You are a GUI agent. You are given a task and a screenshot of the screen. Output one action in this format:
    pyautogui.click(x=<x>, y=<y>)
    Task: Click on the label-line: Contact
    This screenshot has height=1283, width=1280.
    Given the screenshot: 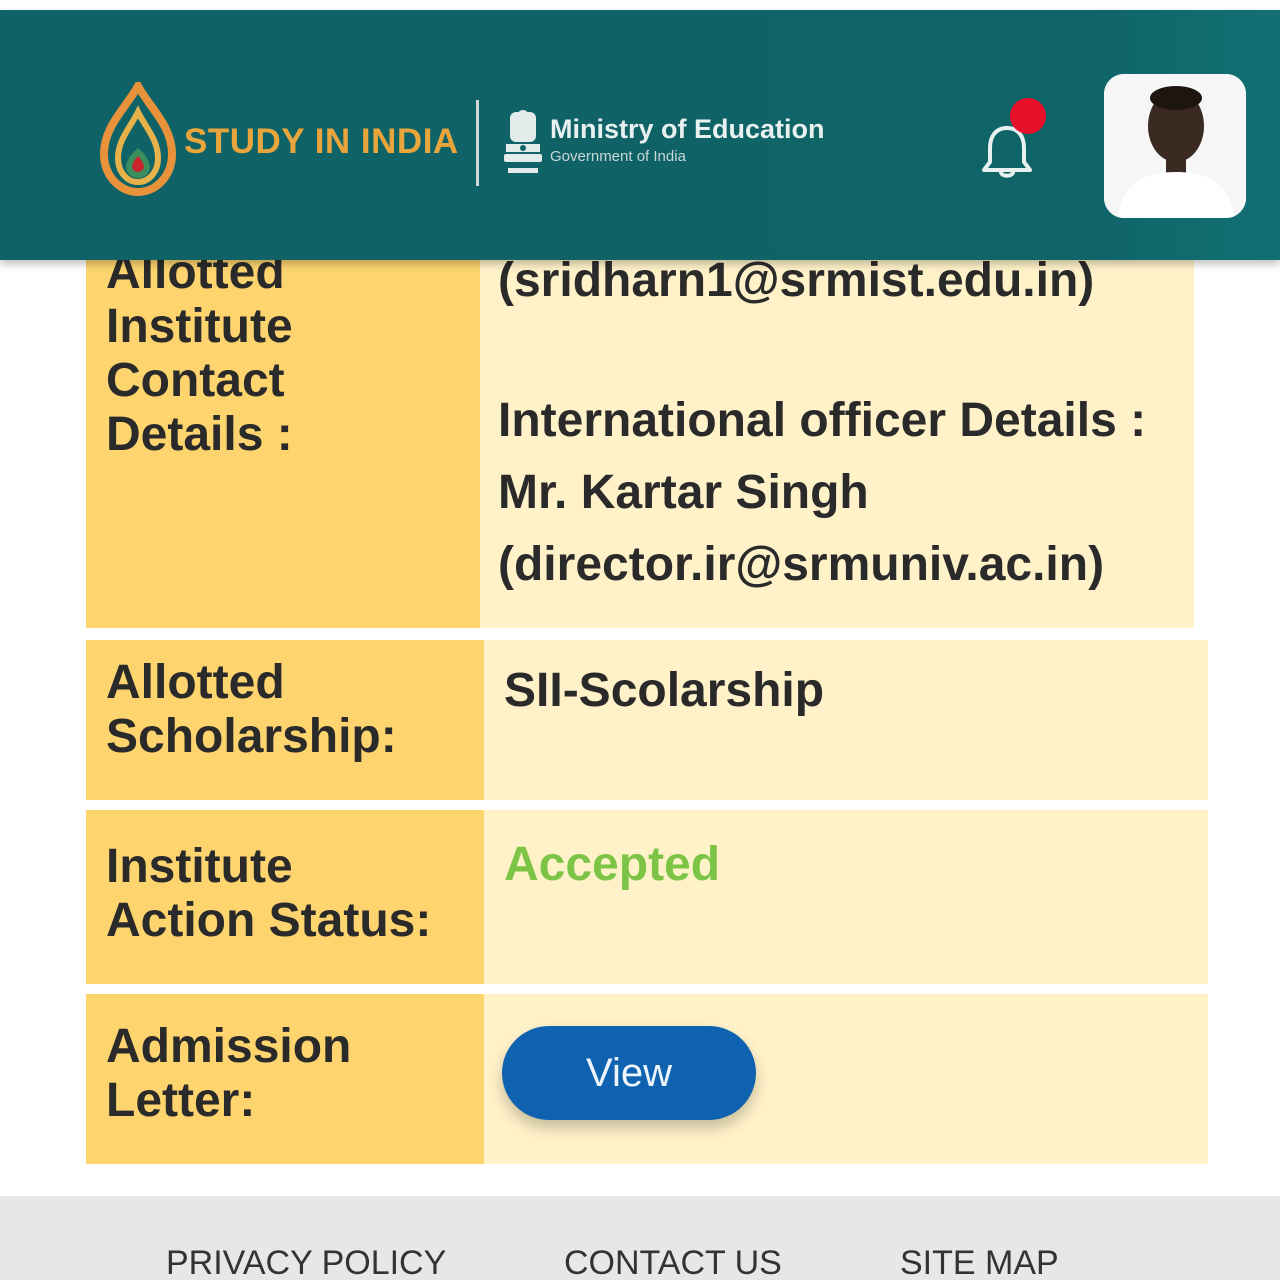 What is the action you would take?
    pyautogui.click(x=195, y=380)
    